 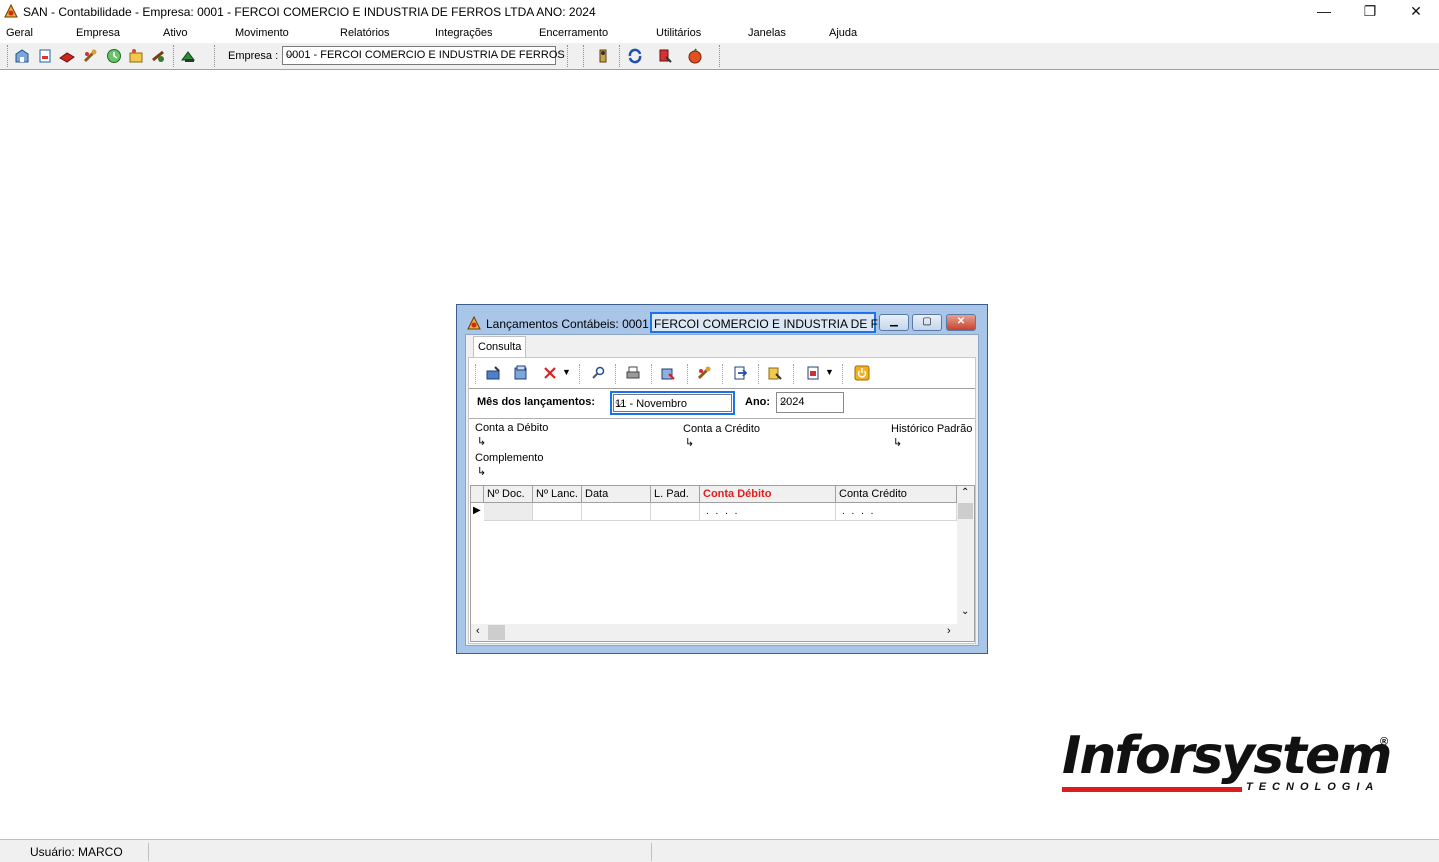 I want to click on col-header-doc-label: Nº Doc., so click(x=506, y=494).